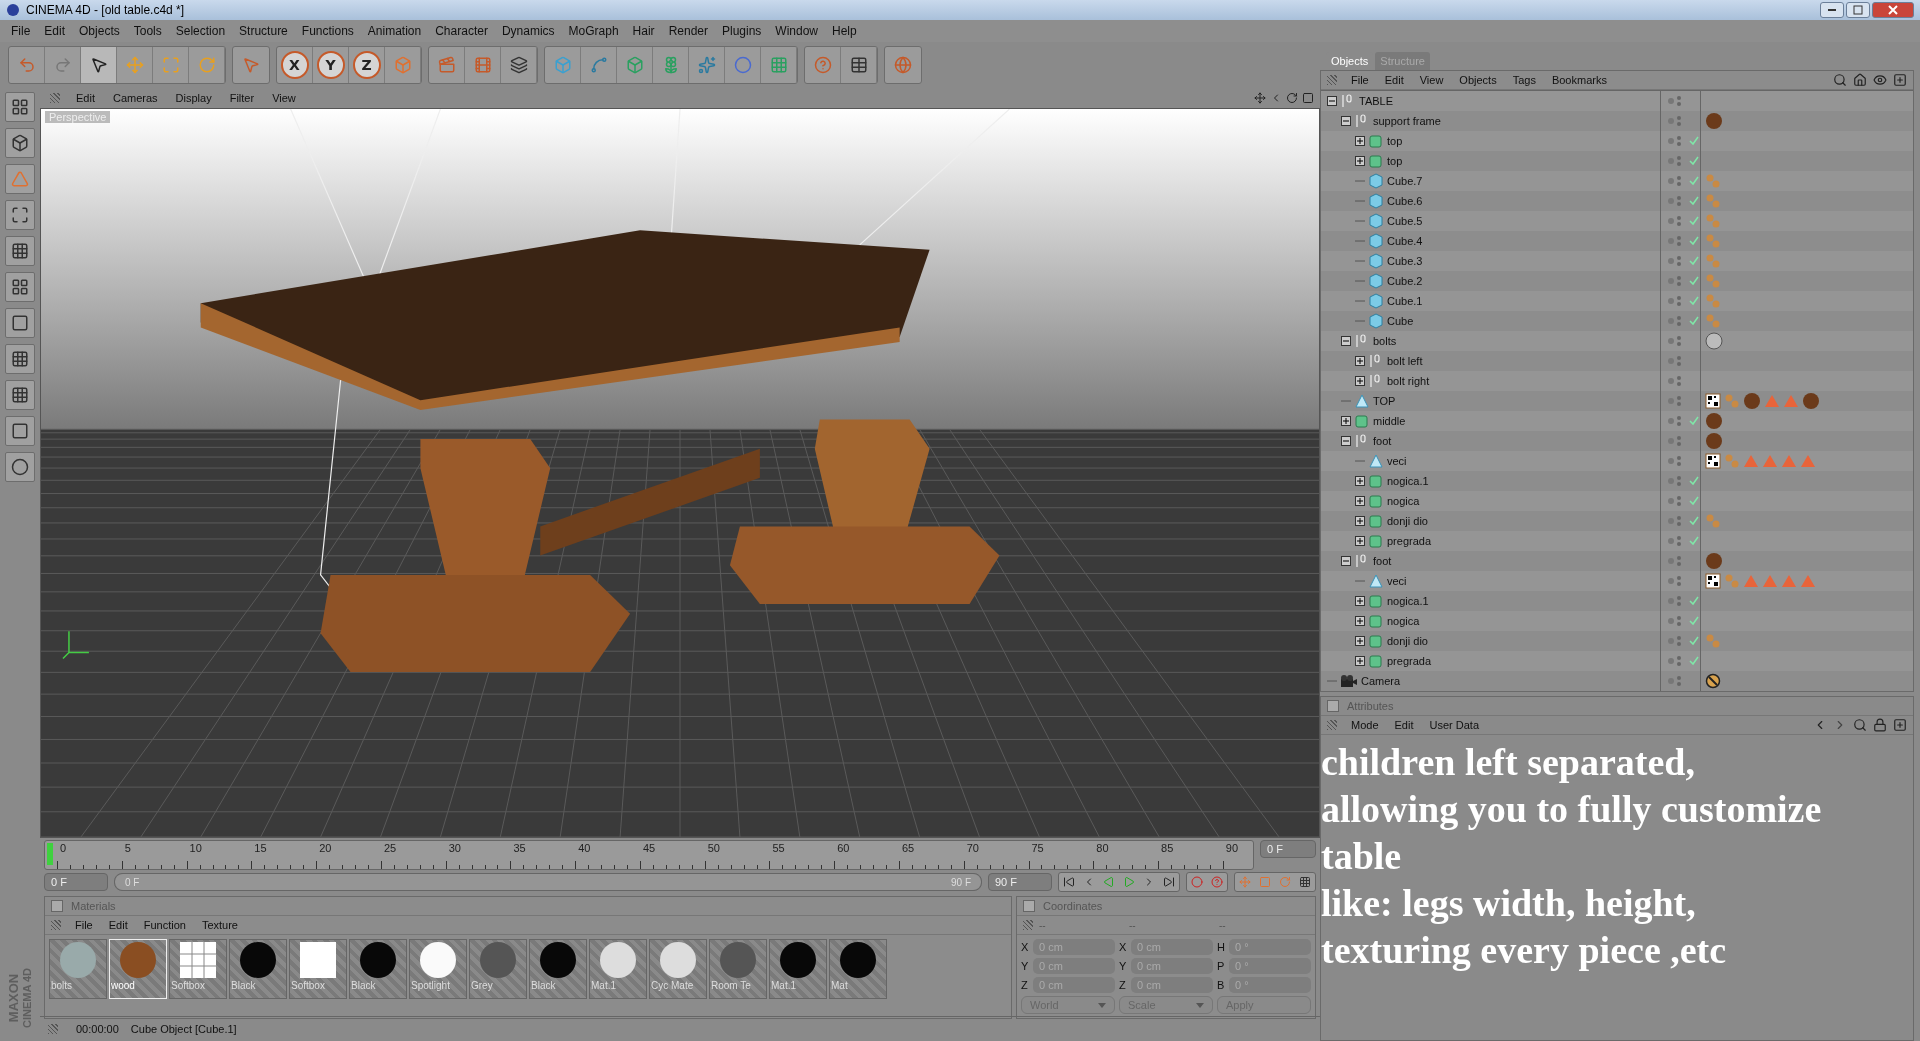 The height and width of the screenshot is (1041, 1920). What do you see at coordinates (903, 65) in the screenshot?
I see `globe-button` at bounding box center [903, 65].